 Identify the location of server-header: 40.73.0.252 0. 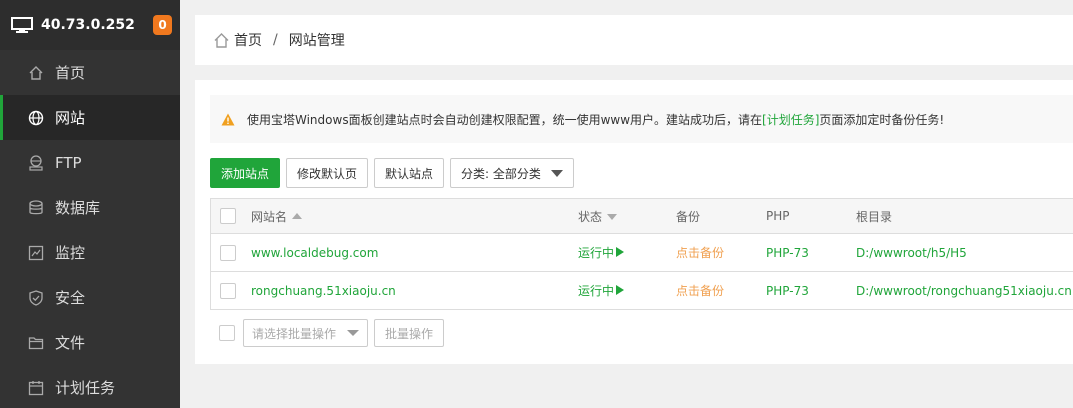
(90, 25).